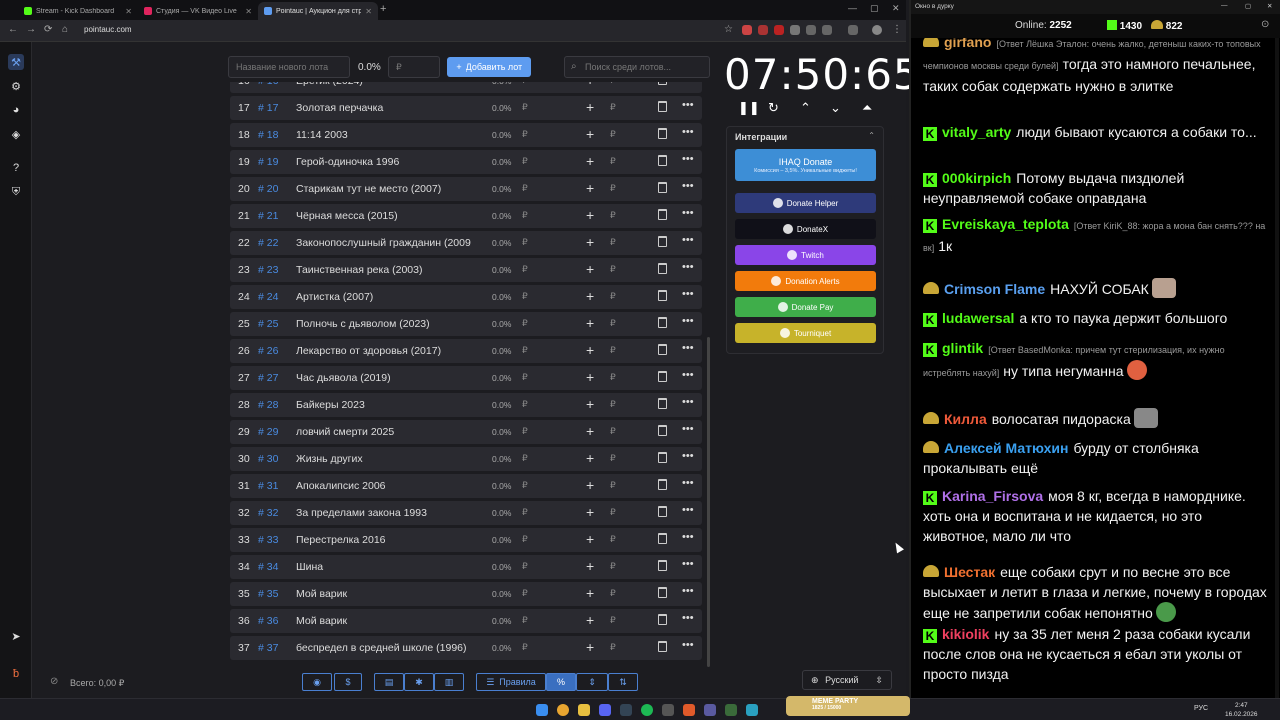 The image size is (1280, 720). Describe the element at coordinates (348, 682) in the screenshot. I see `currency-button: $` at that location.